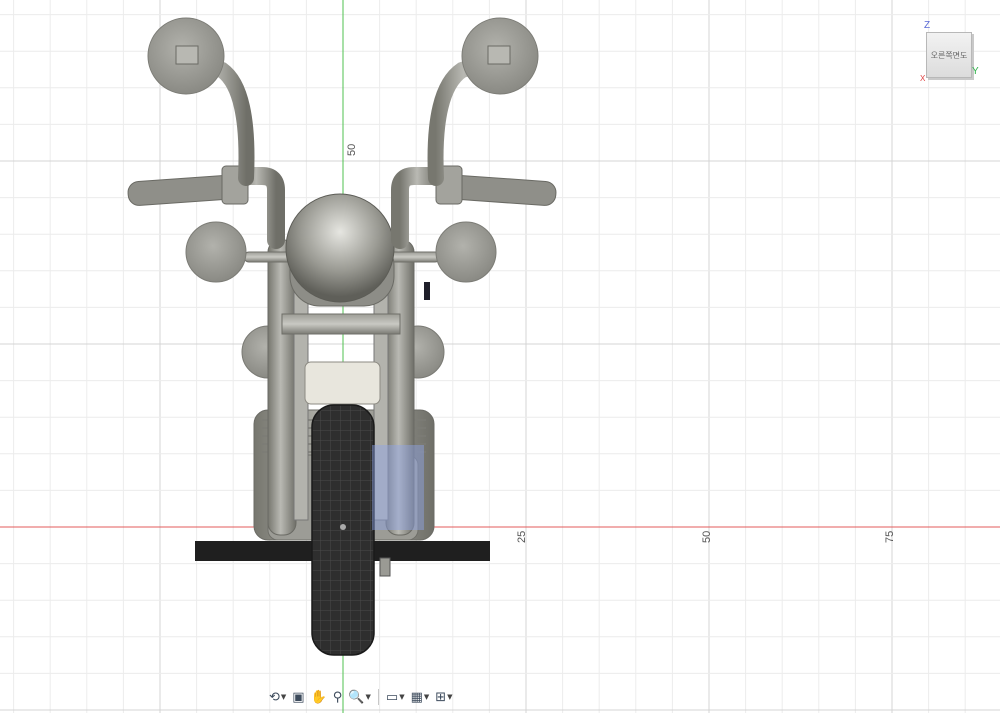 The width and height of the screenshot is (1000, 713). What do you see at coordinates (419, 208) in the screenshot?
I see `right-riser` at bounding box center [419, 208].